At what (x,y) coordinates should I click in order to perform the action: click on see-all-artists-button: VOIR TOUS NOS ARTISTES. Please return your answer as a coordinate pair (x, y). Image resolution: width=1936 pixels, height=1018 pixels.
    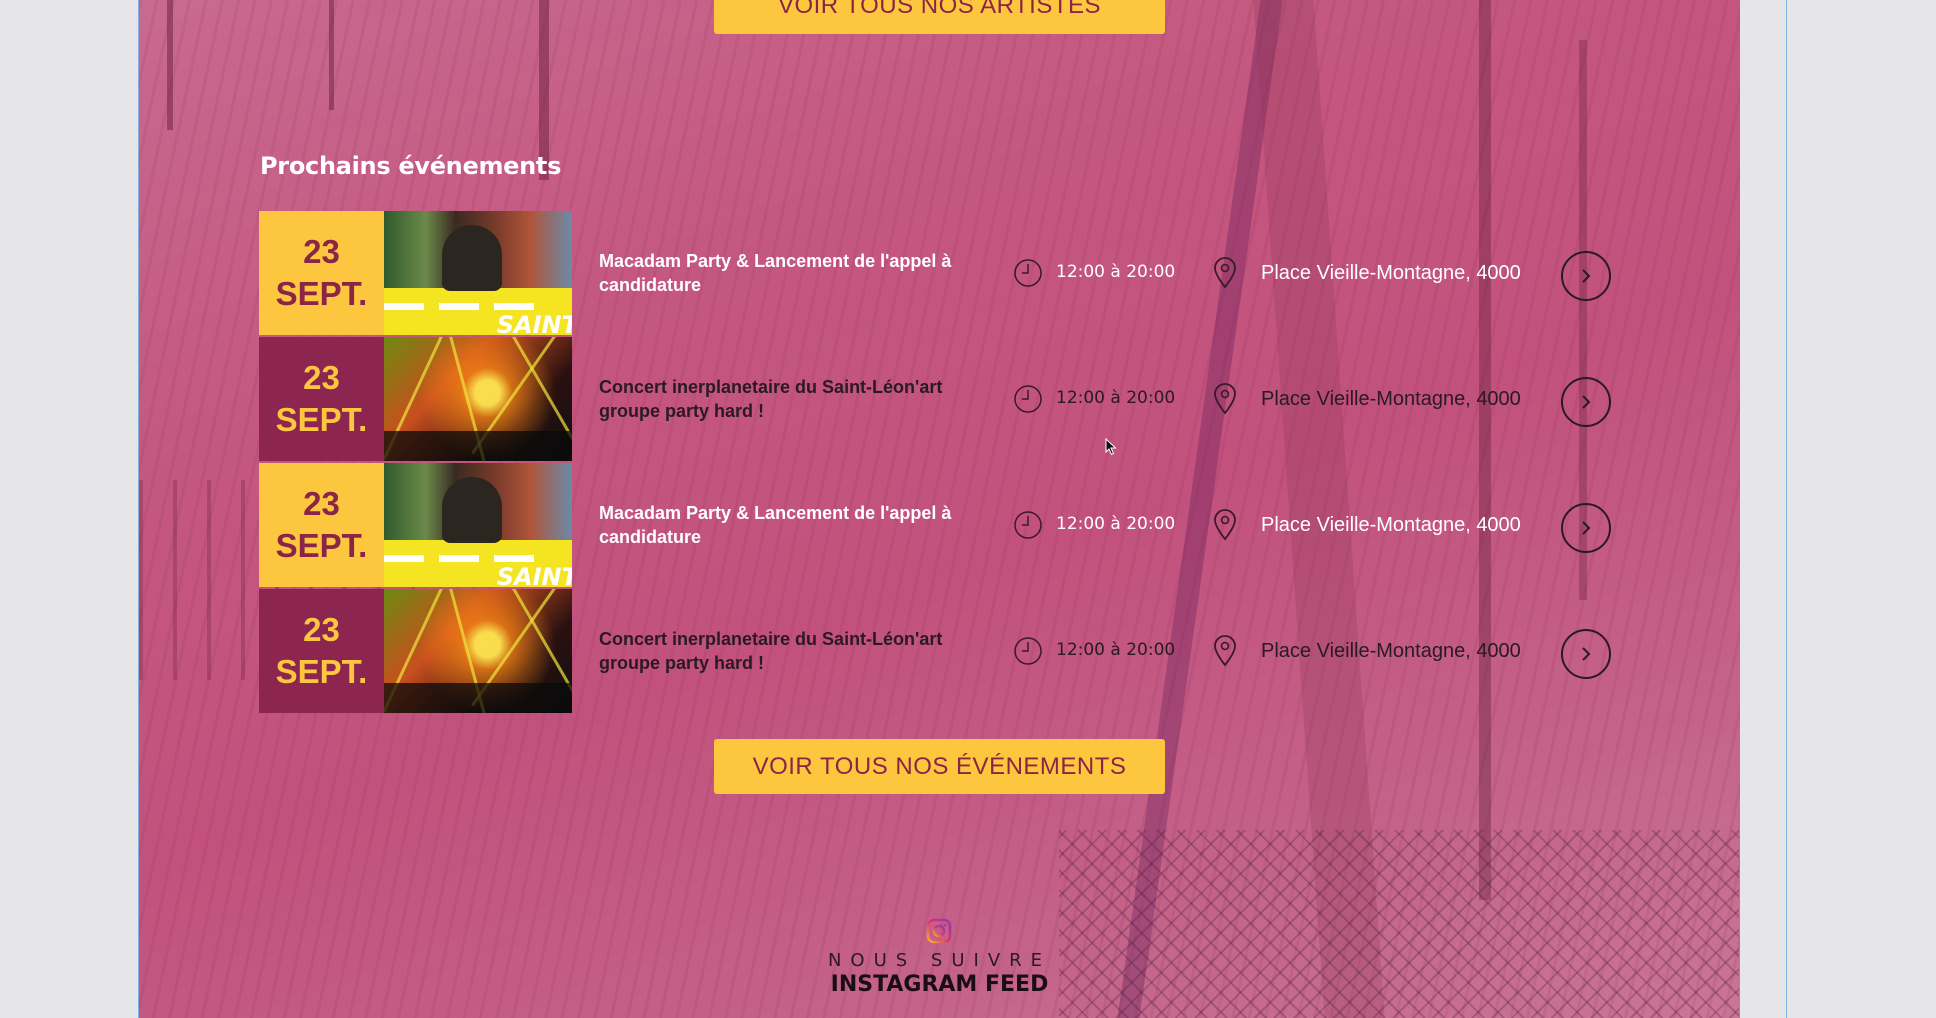
    Looking at the image, I should click on (939, 17).